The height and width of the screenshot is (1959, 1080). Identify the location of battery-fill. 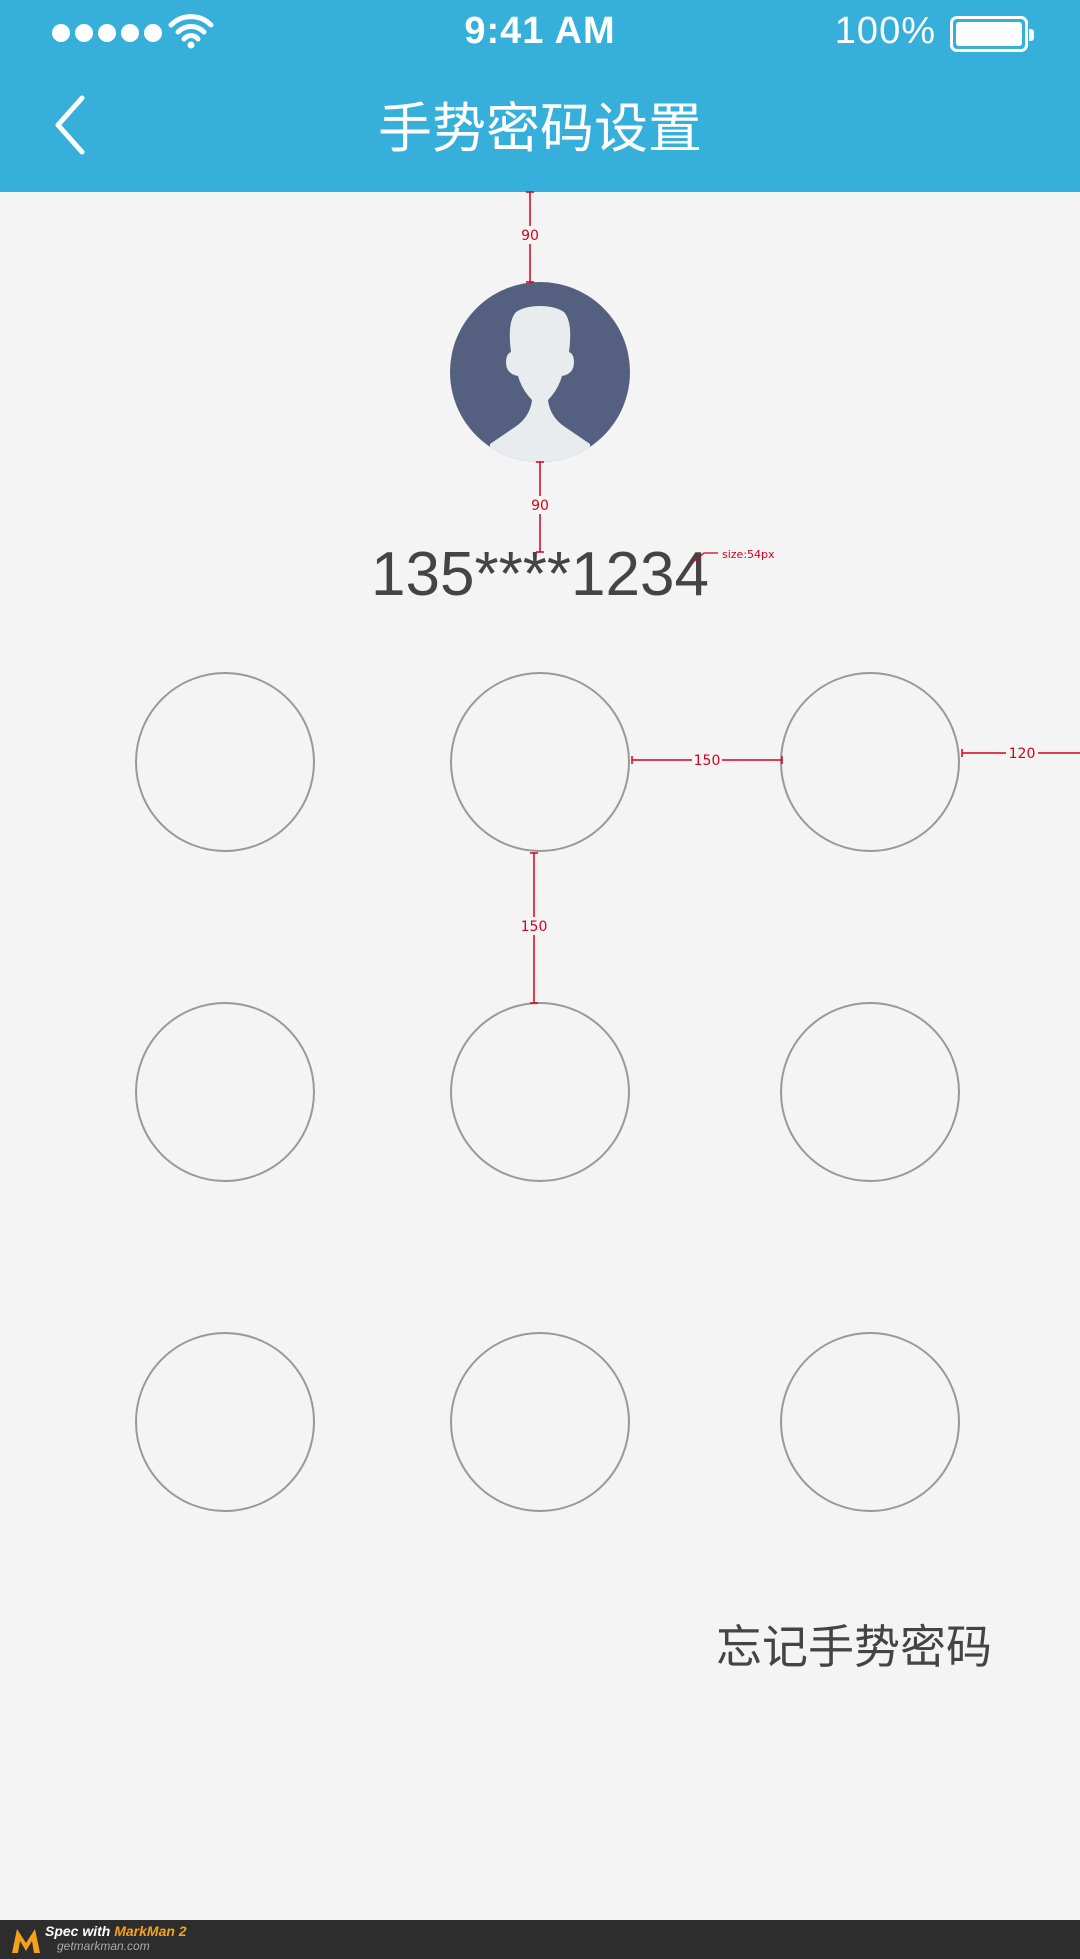
(989, 34).